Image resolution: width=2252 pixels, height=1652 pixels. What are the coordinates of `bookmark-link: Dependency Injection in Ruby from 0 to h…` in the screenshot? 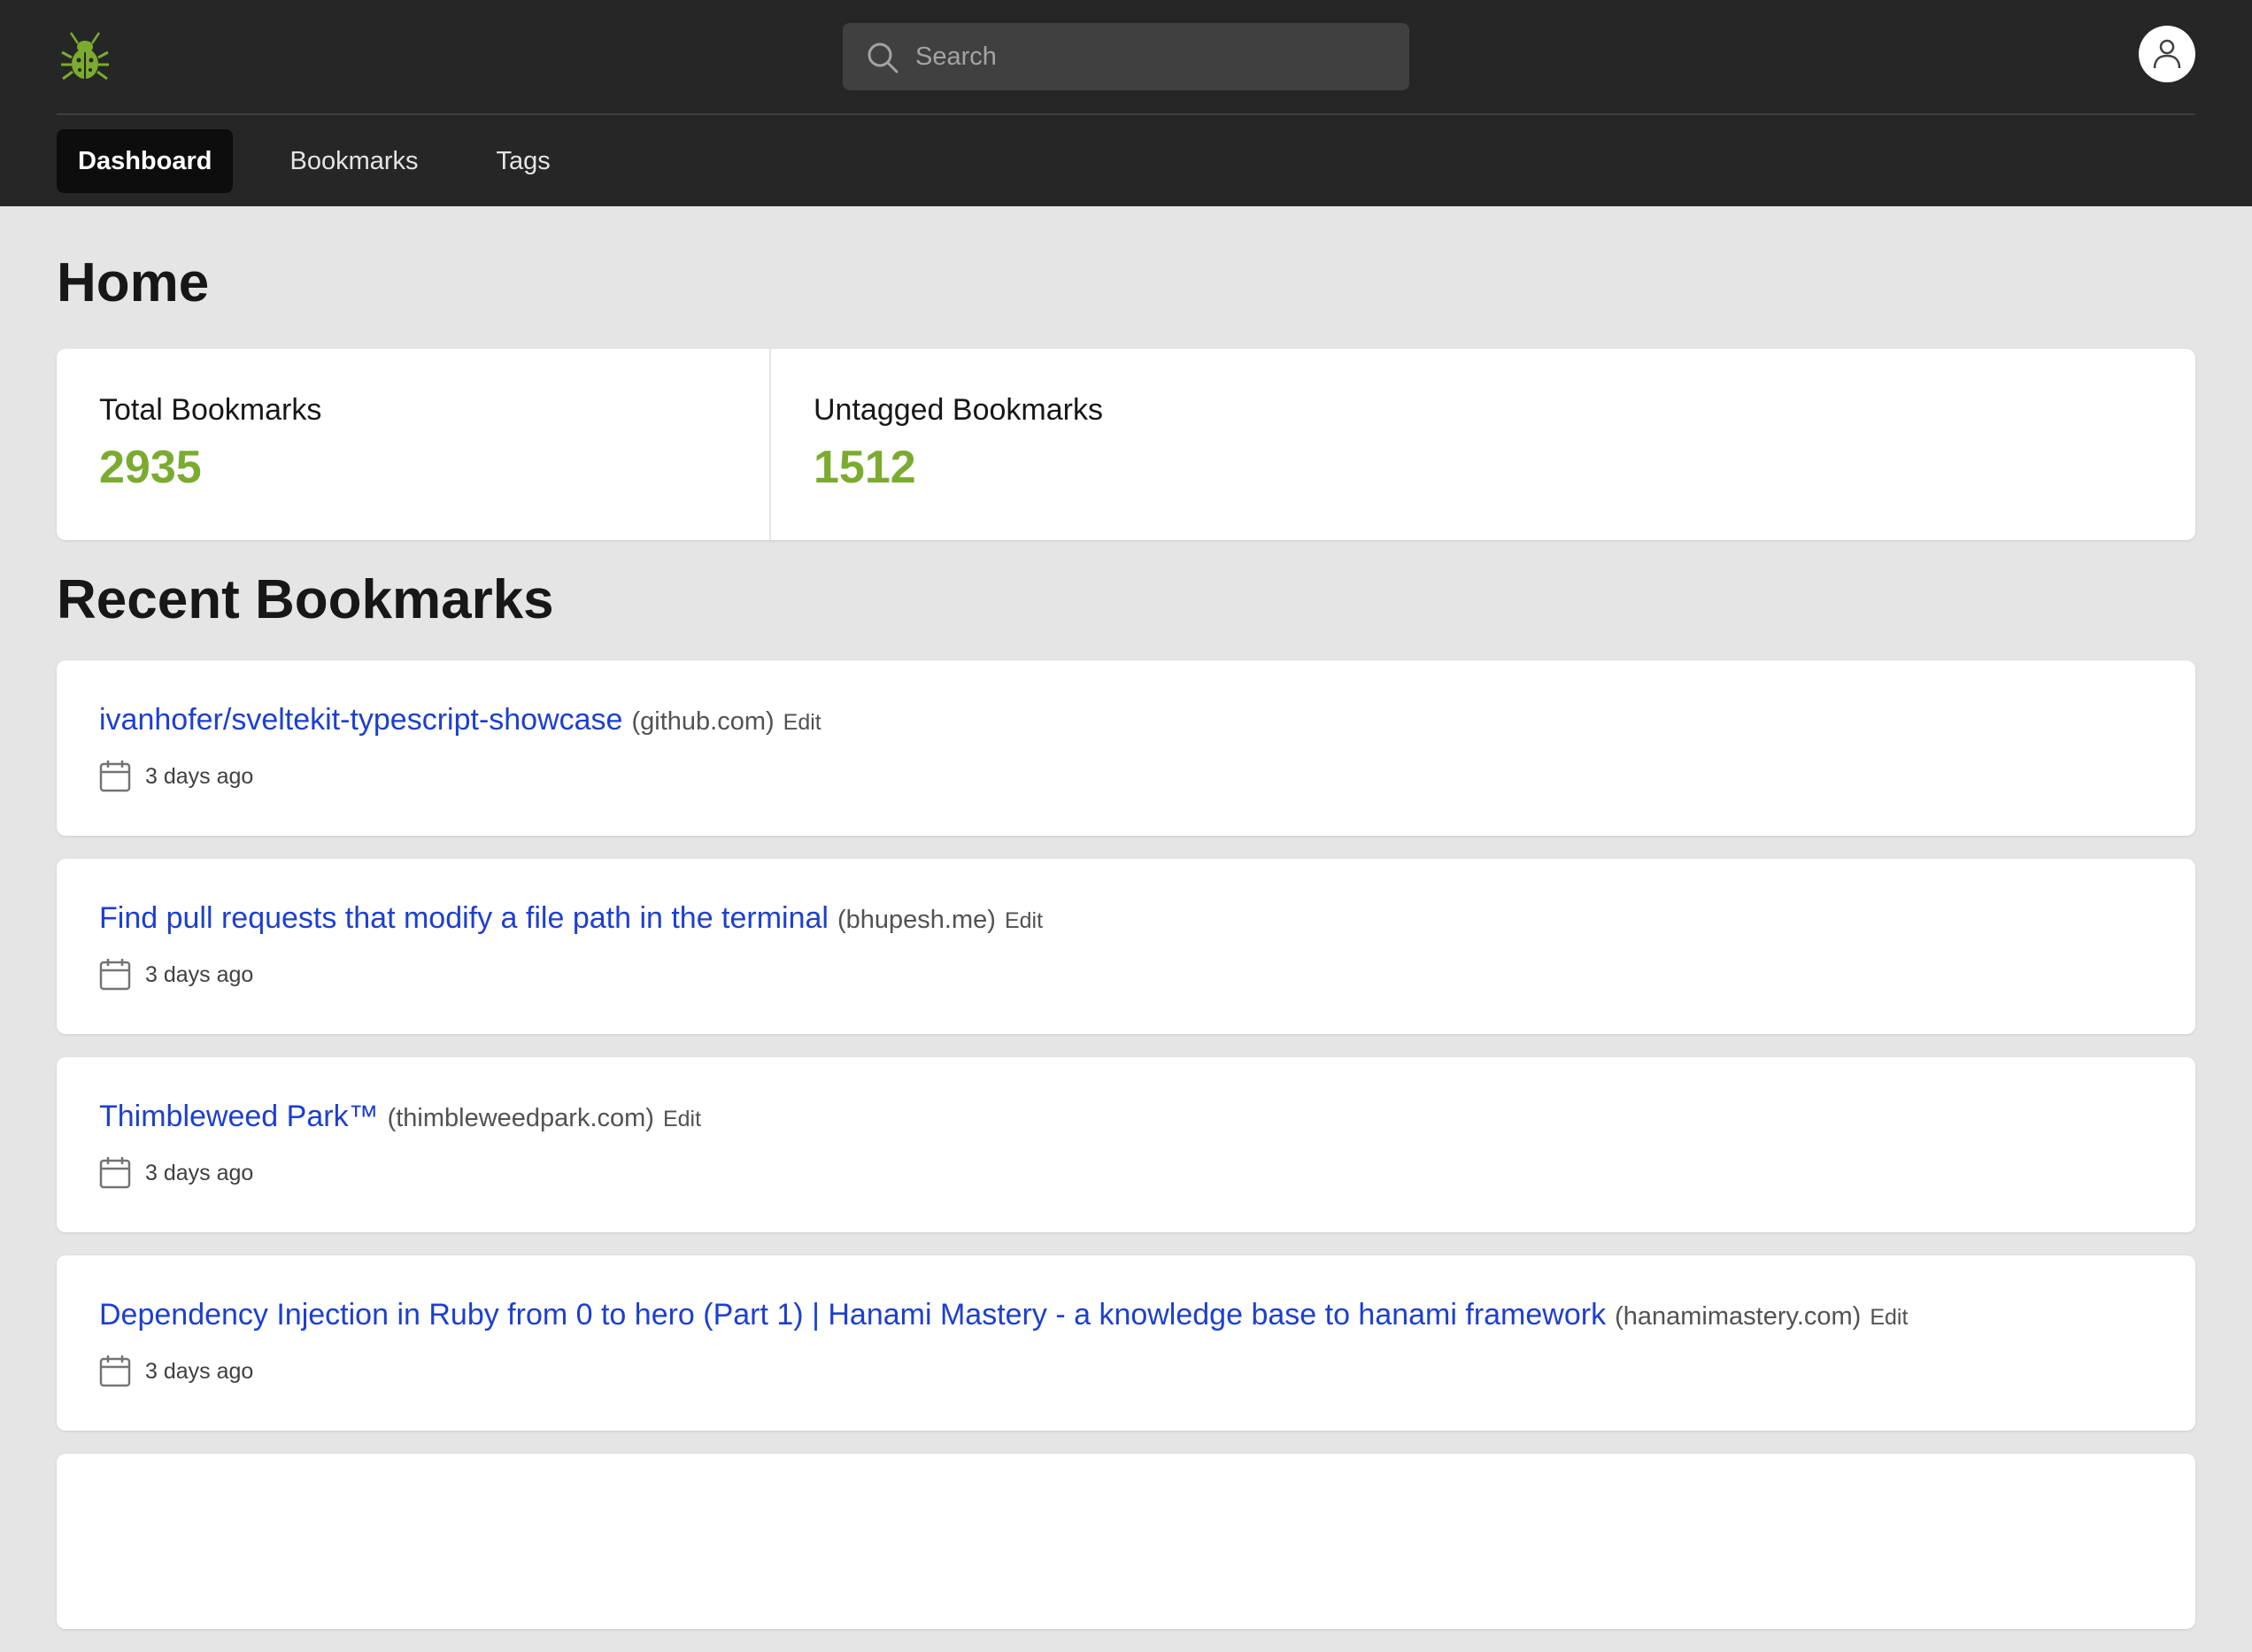 It's located at (852, 1315).